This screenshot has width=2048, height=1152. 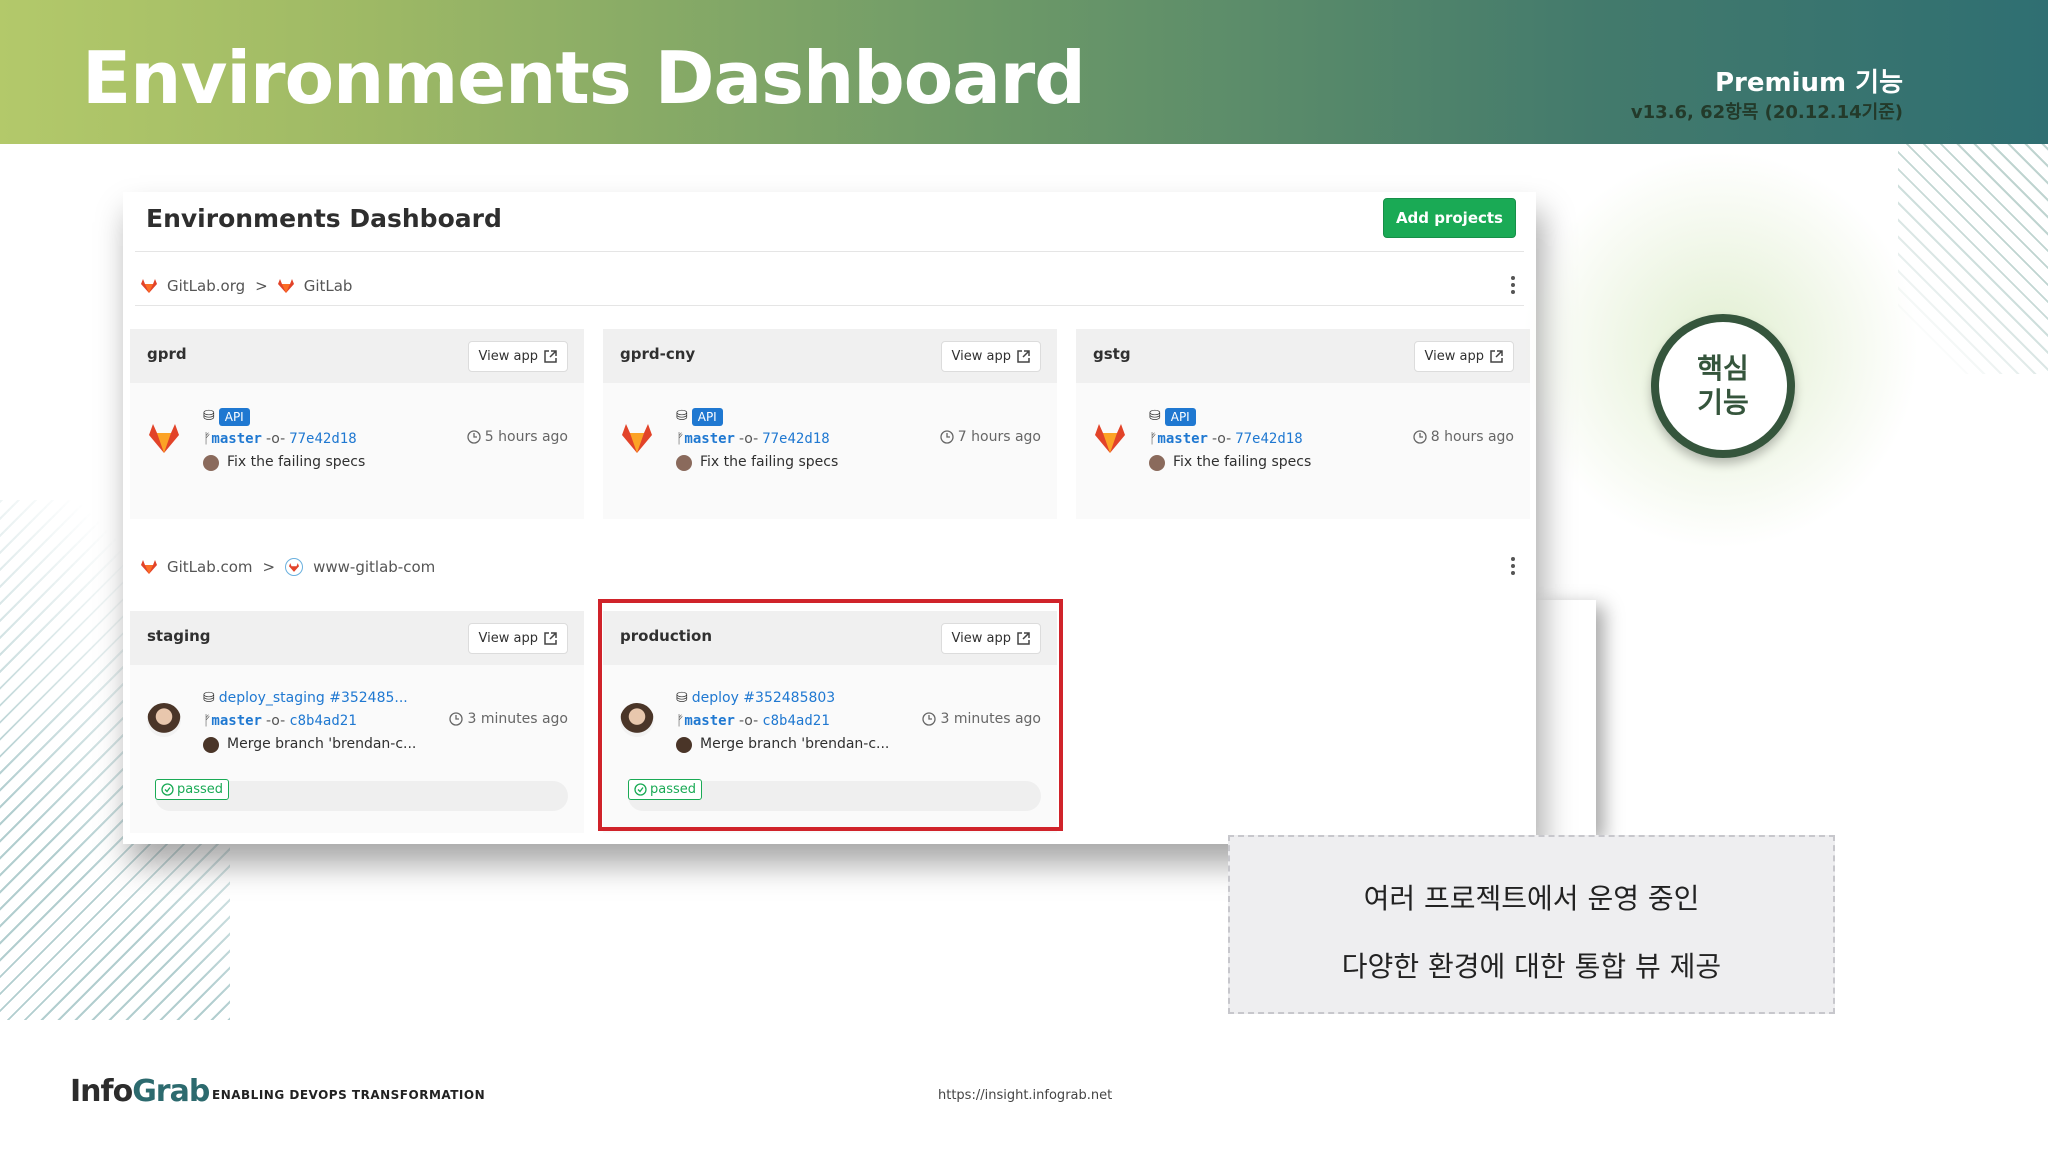 I want to click on environment-name: staging, so click(x=179, y=636).